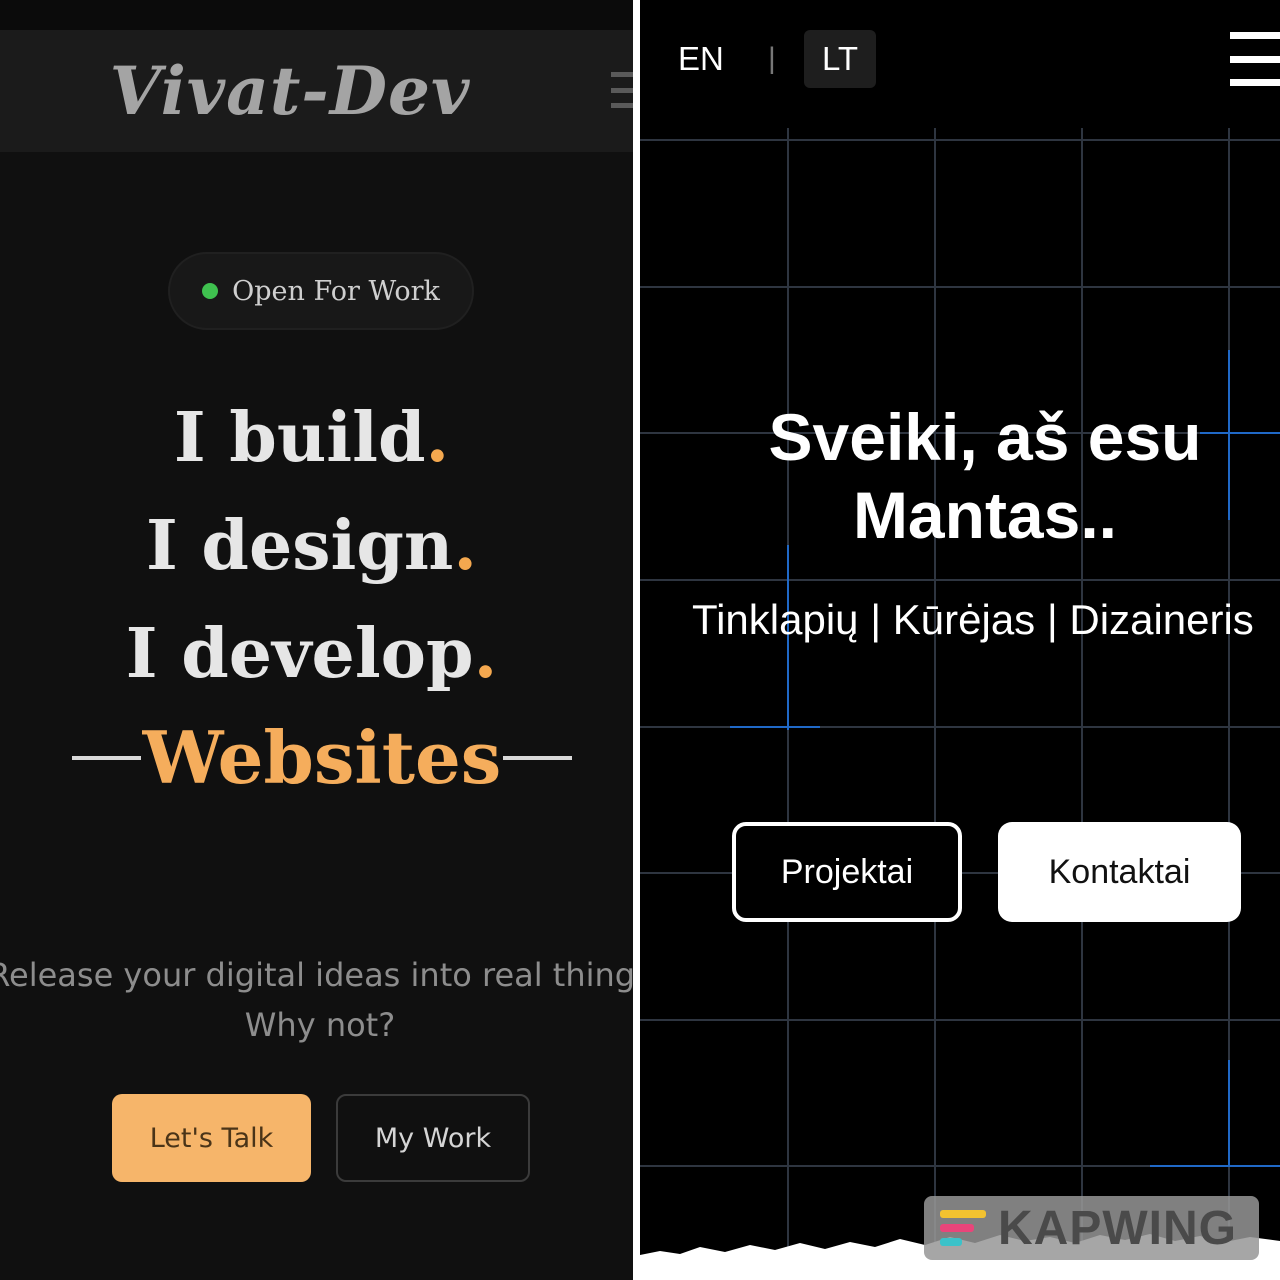  Describe the element at coordinates (311, 546) in the screenshot. I see `headline-design: I design.` at that location.